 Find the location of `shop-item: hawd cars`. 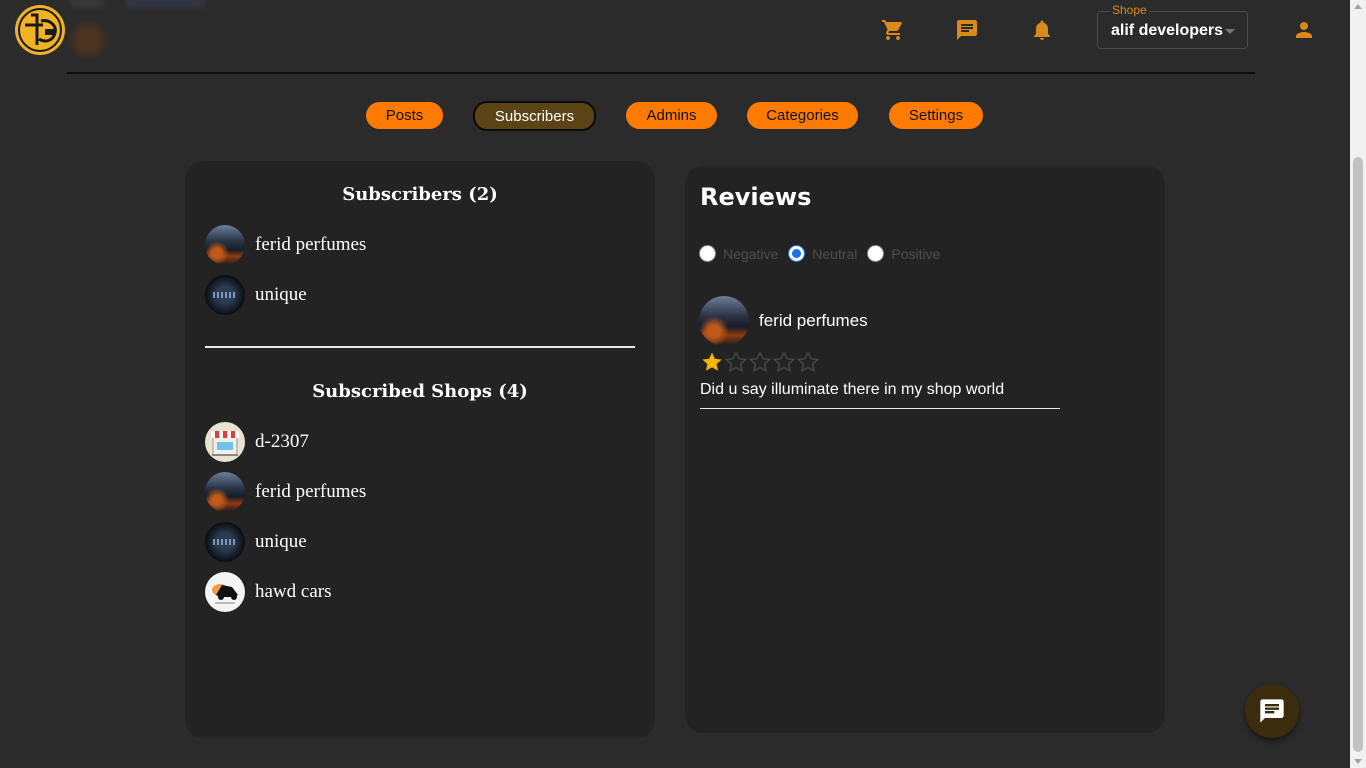

shop-item: hawd cars is located at coordinates (268, 592).